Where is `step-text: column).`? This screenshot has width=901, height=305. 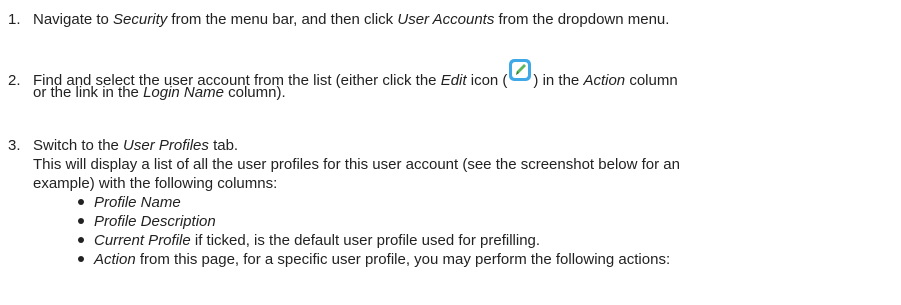
step-text: column). is located at coordinates (254, 92).